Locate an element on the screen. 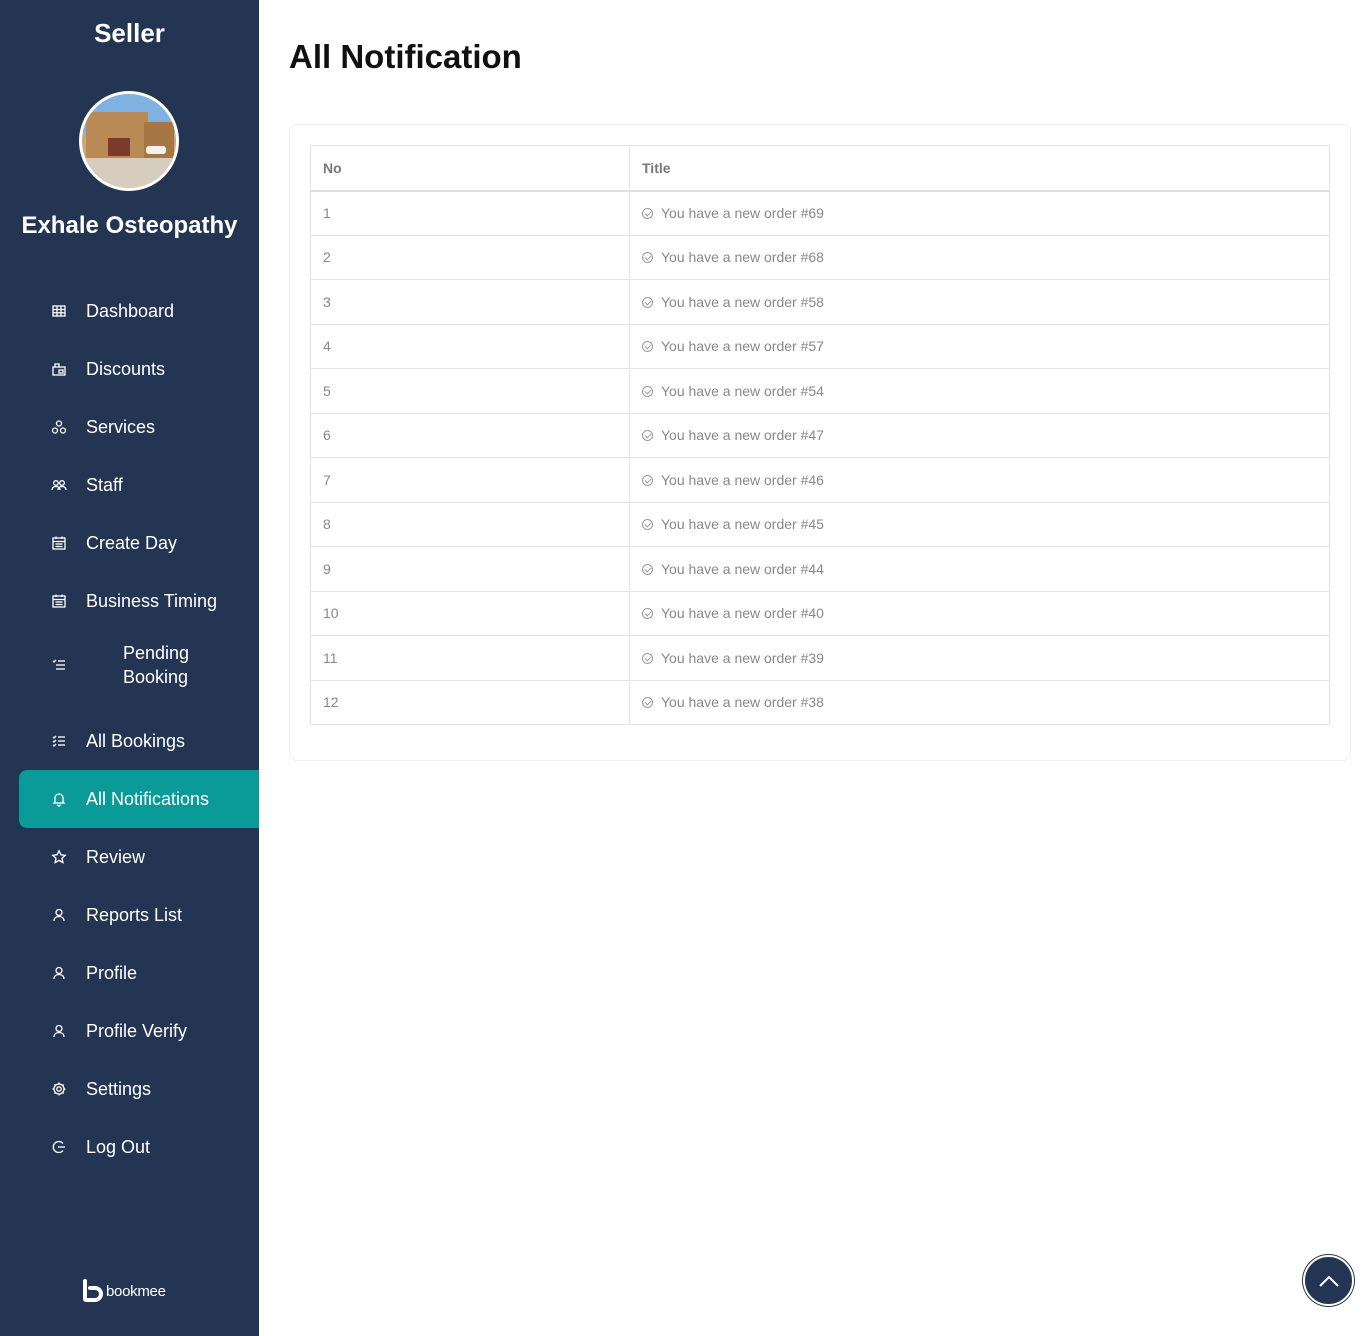  column-header-no: No is located at coordinates (470, 168).